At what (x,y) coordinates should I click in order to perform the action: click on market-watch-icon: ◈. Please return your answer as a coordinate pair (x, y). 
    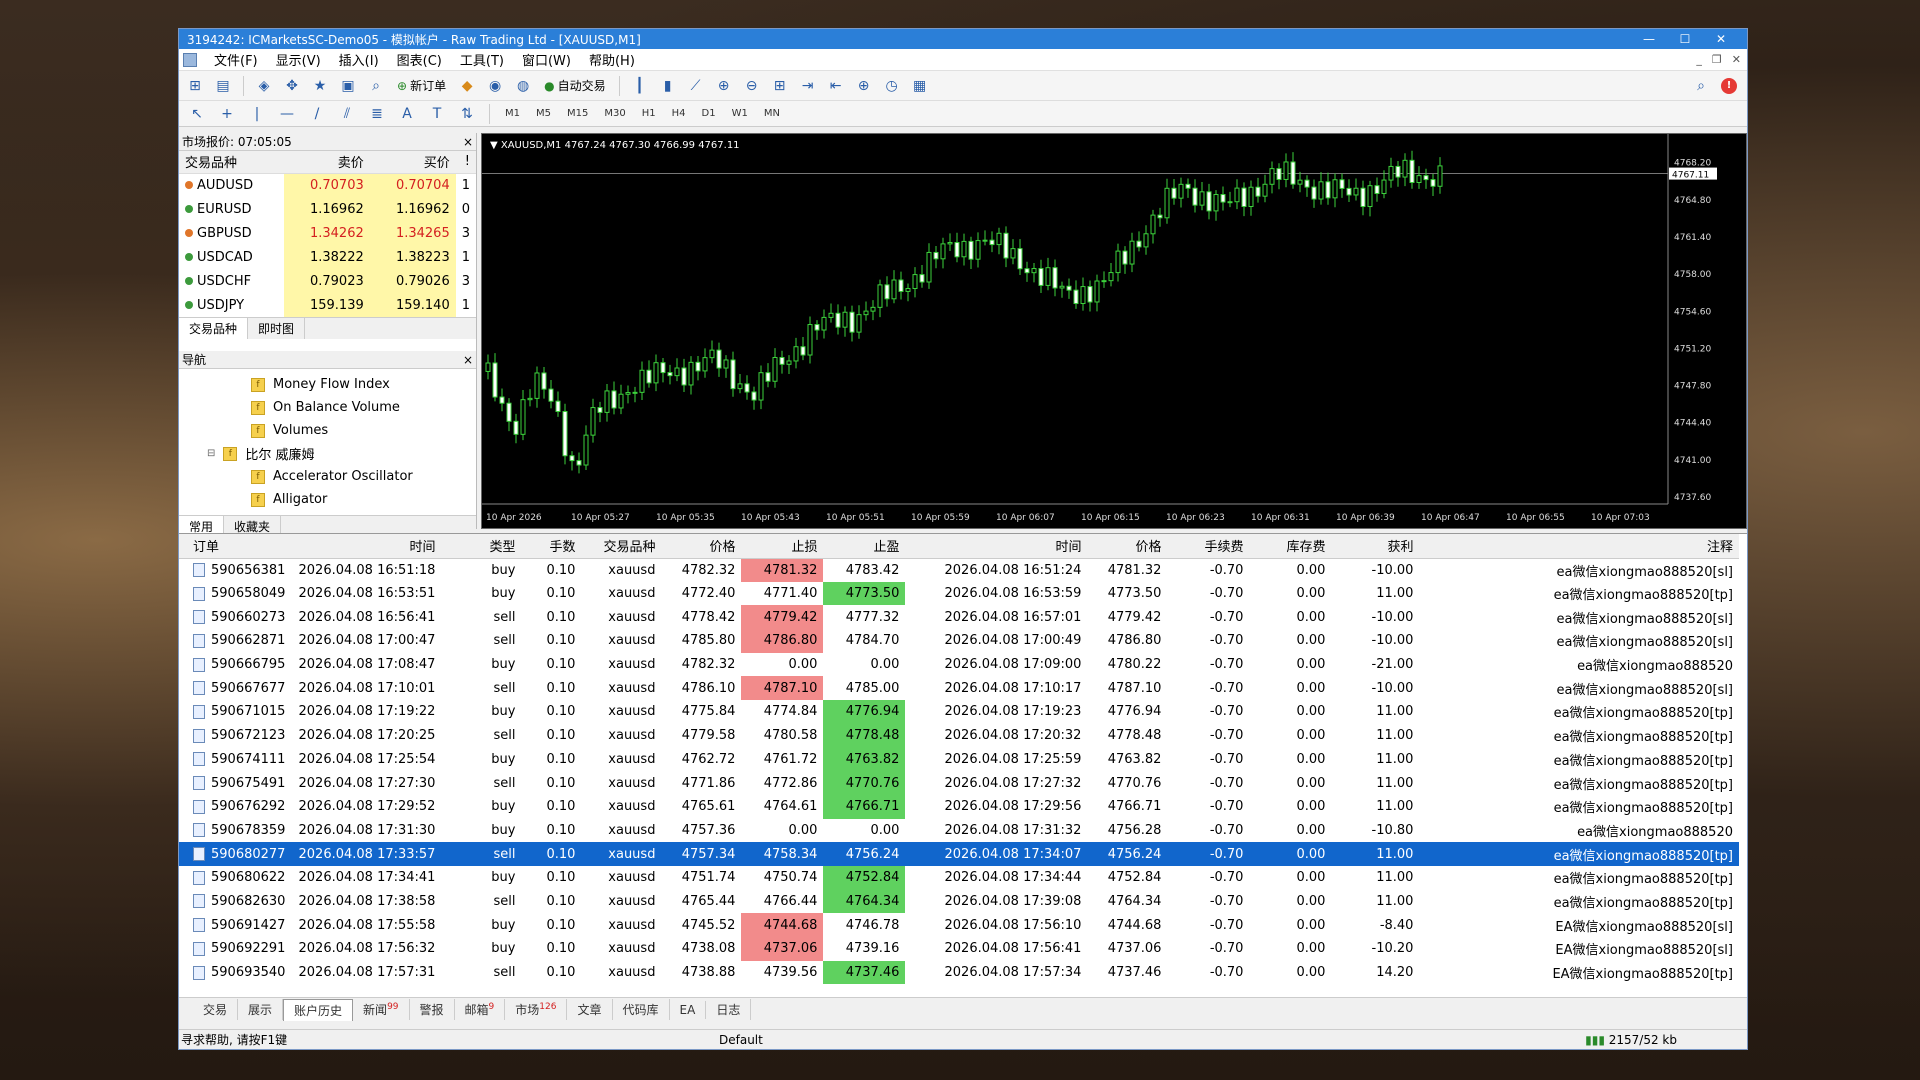
    Looking at the image, I should click on (264, 86).